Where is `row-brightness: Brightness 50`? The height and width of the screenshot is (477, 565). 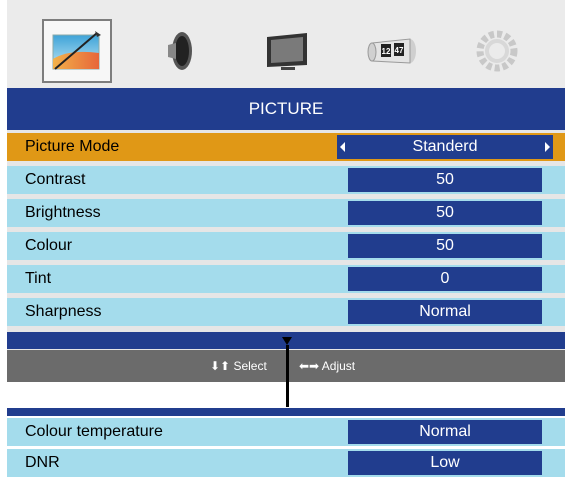
row-brightness: Brightness 50 is located at coordinates (286, 213).